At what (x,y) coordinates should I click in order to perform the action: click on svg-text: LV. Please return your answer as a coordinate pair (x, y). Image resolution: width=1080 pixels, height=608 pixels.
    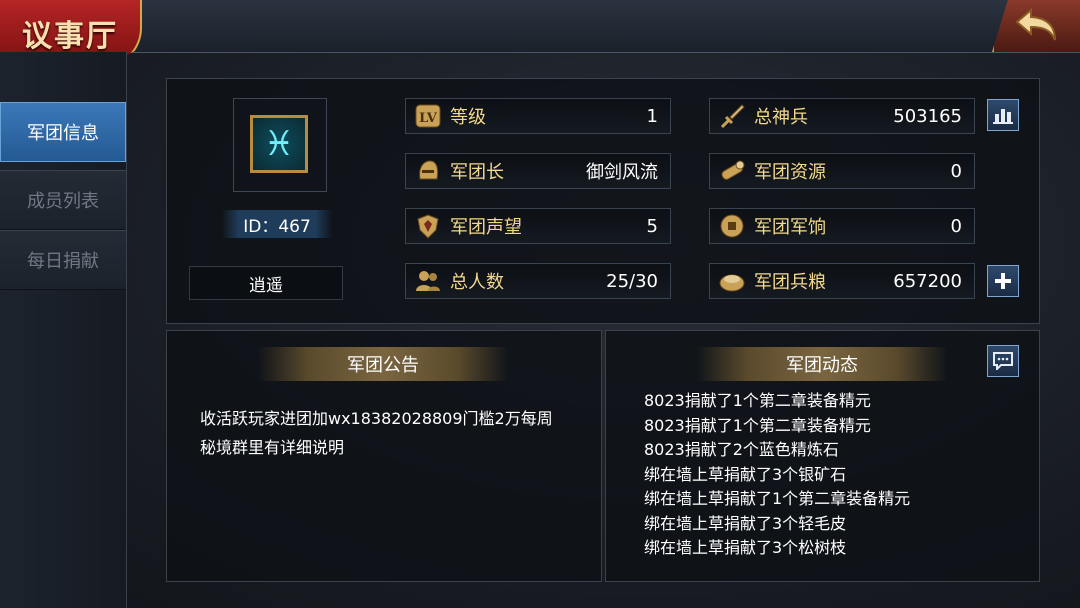
    Looking at the image, I should click on (428, 118).